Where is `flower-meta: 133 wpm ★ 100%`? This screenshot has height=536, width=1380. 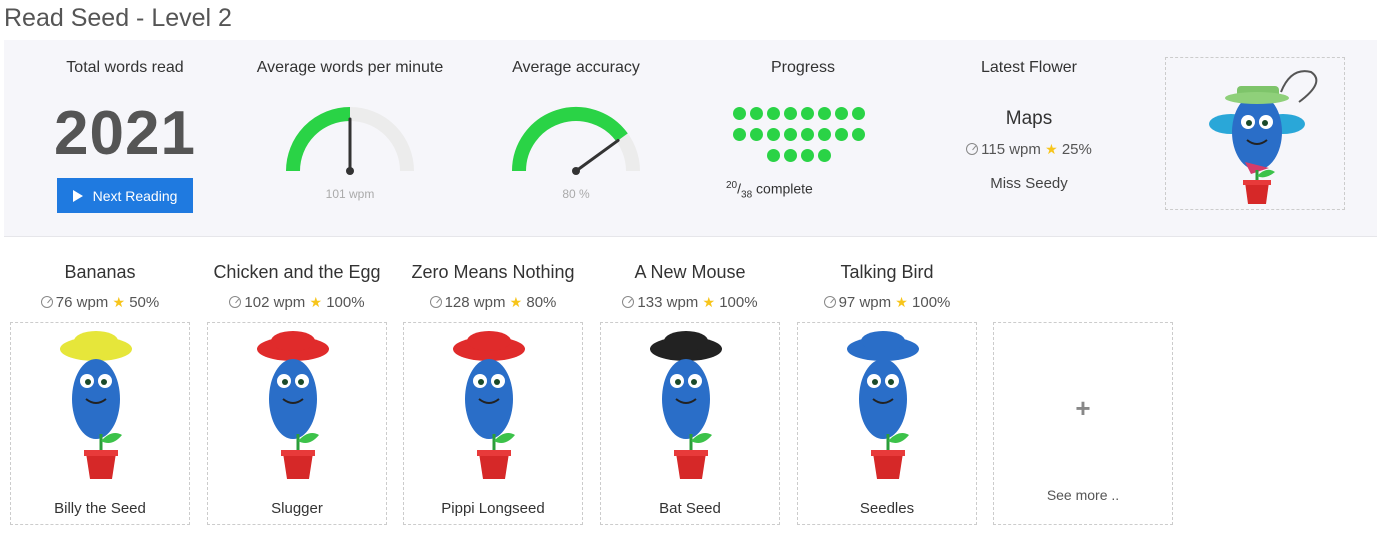
flower-meta: 133 wpm ★ 100% is located at coordinates (690, 302).